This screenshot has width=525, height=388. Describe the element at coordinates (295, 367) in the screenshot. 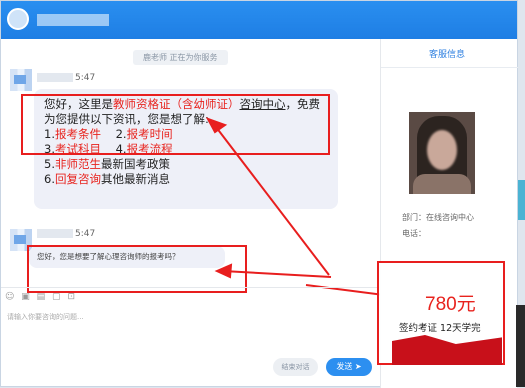

I see `end-chat-button: 结束对话` at that location.